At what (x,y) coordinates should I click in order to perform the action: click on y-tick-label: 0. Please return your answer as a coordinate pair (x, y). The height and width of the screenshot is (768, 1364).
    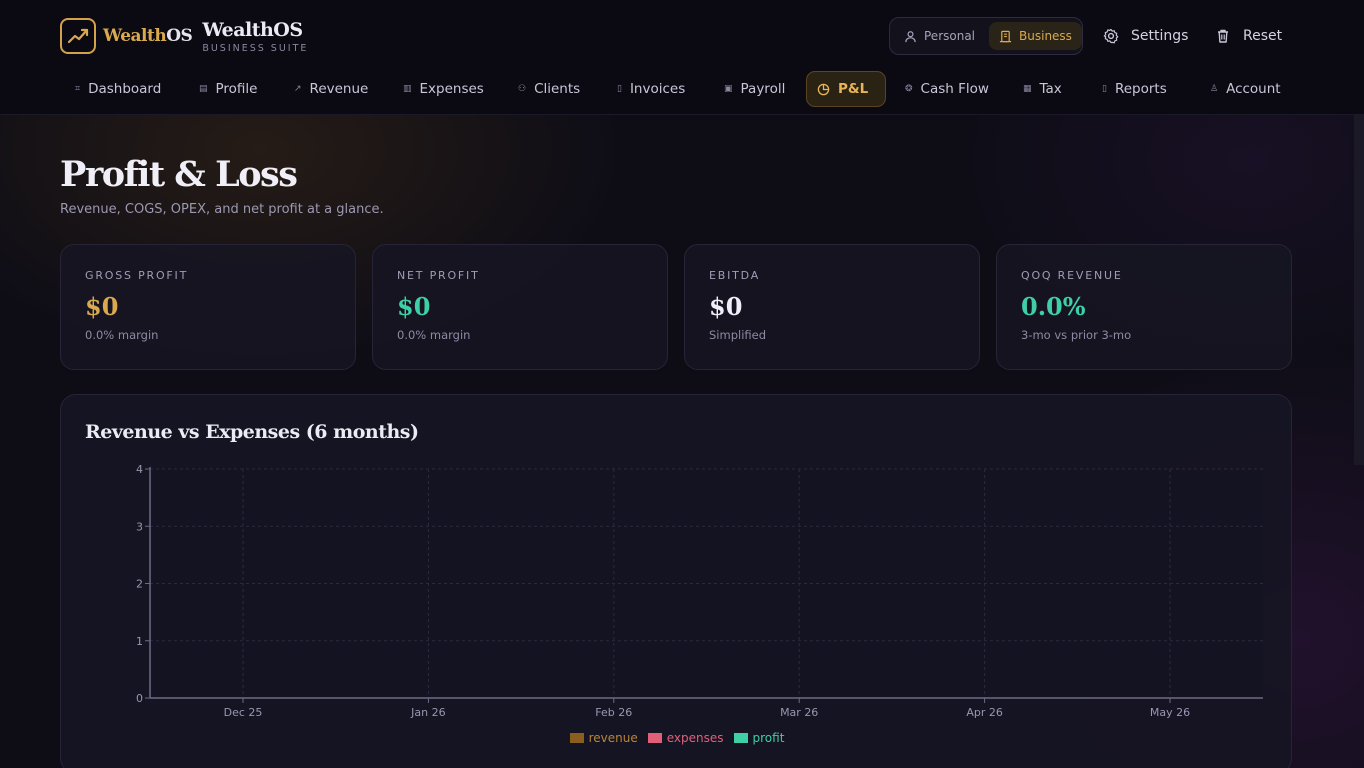
    Looking at the image, I should click on (139, 698).